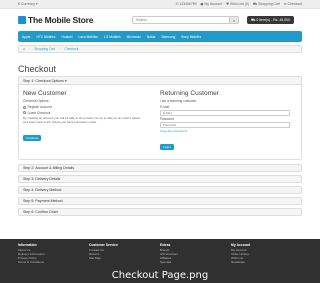 The height and width of the screenshot is (283, 320). I want to click on step-1-heading: Step 1: Checkout Options ▾, so click(160, 81).